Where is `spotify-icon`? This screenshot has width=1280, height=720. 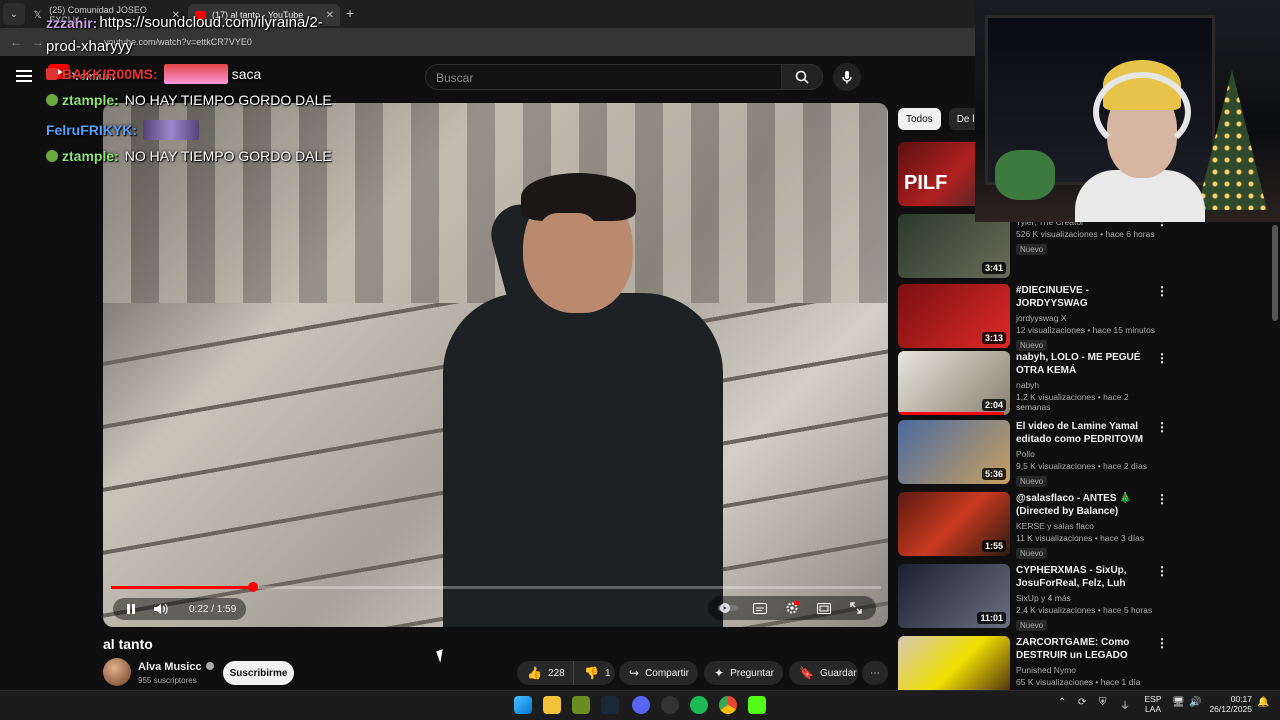
spotify-icon is located at coordinates (699, 705).